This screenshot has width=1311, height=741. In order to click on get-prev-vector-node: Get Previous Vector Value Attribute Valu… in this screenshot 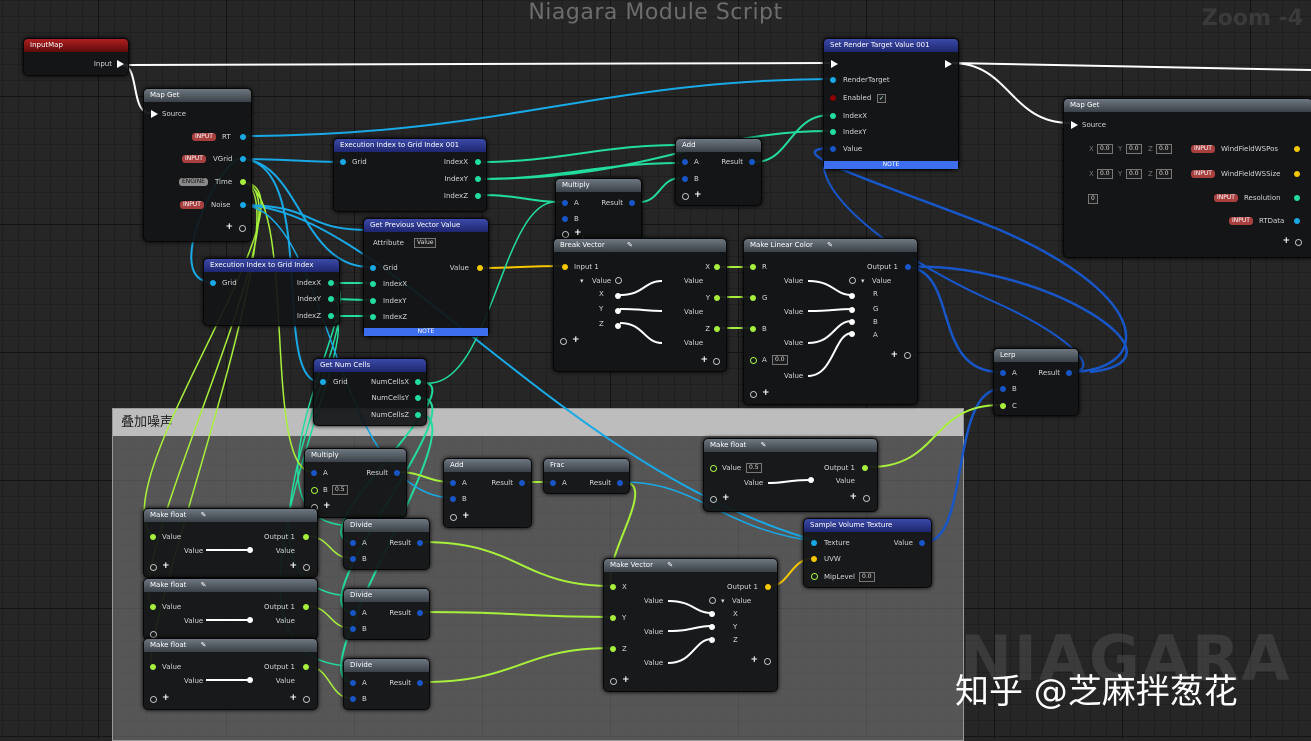, I will do `click(426, 277)`.